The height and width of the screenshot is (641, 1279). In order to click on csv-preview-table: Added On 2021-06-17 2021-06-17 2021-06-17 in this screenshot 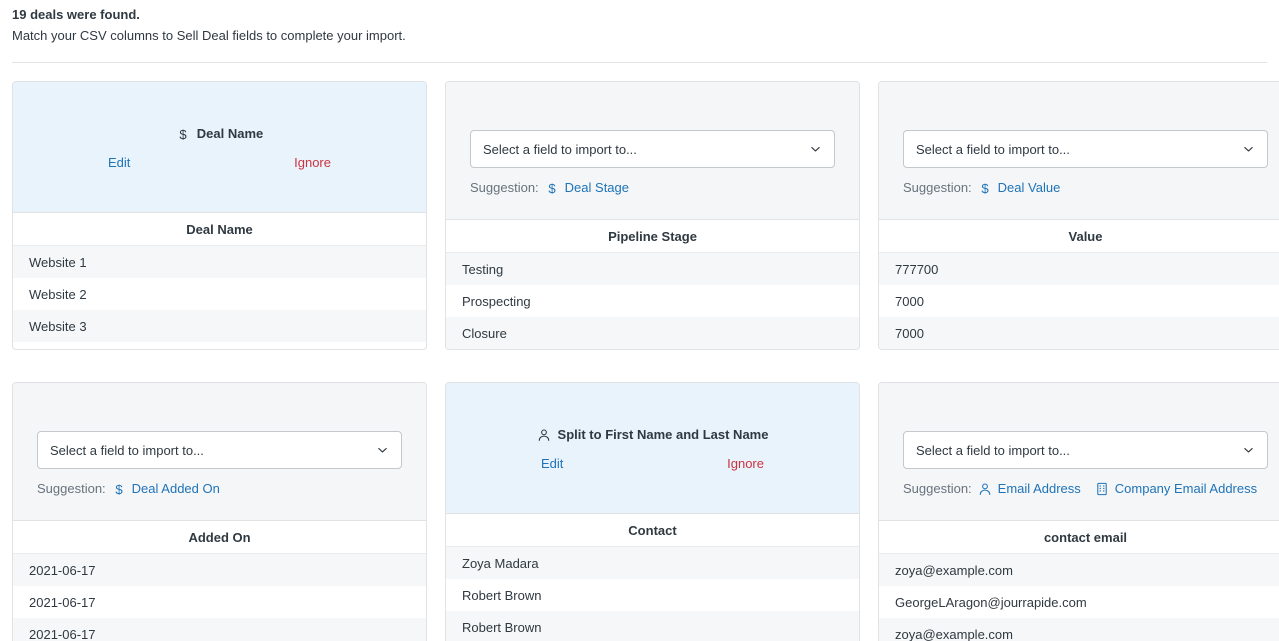, I will do `click(219, 580)`.